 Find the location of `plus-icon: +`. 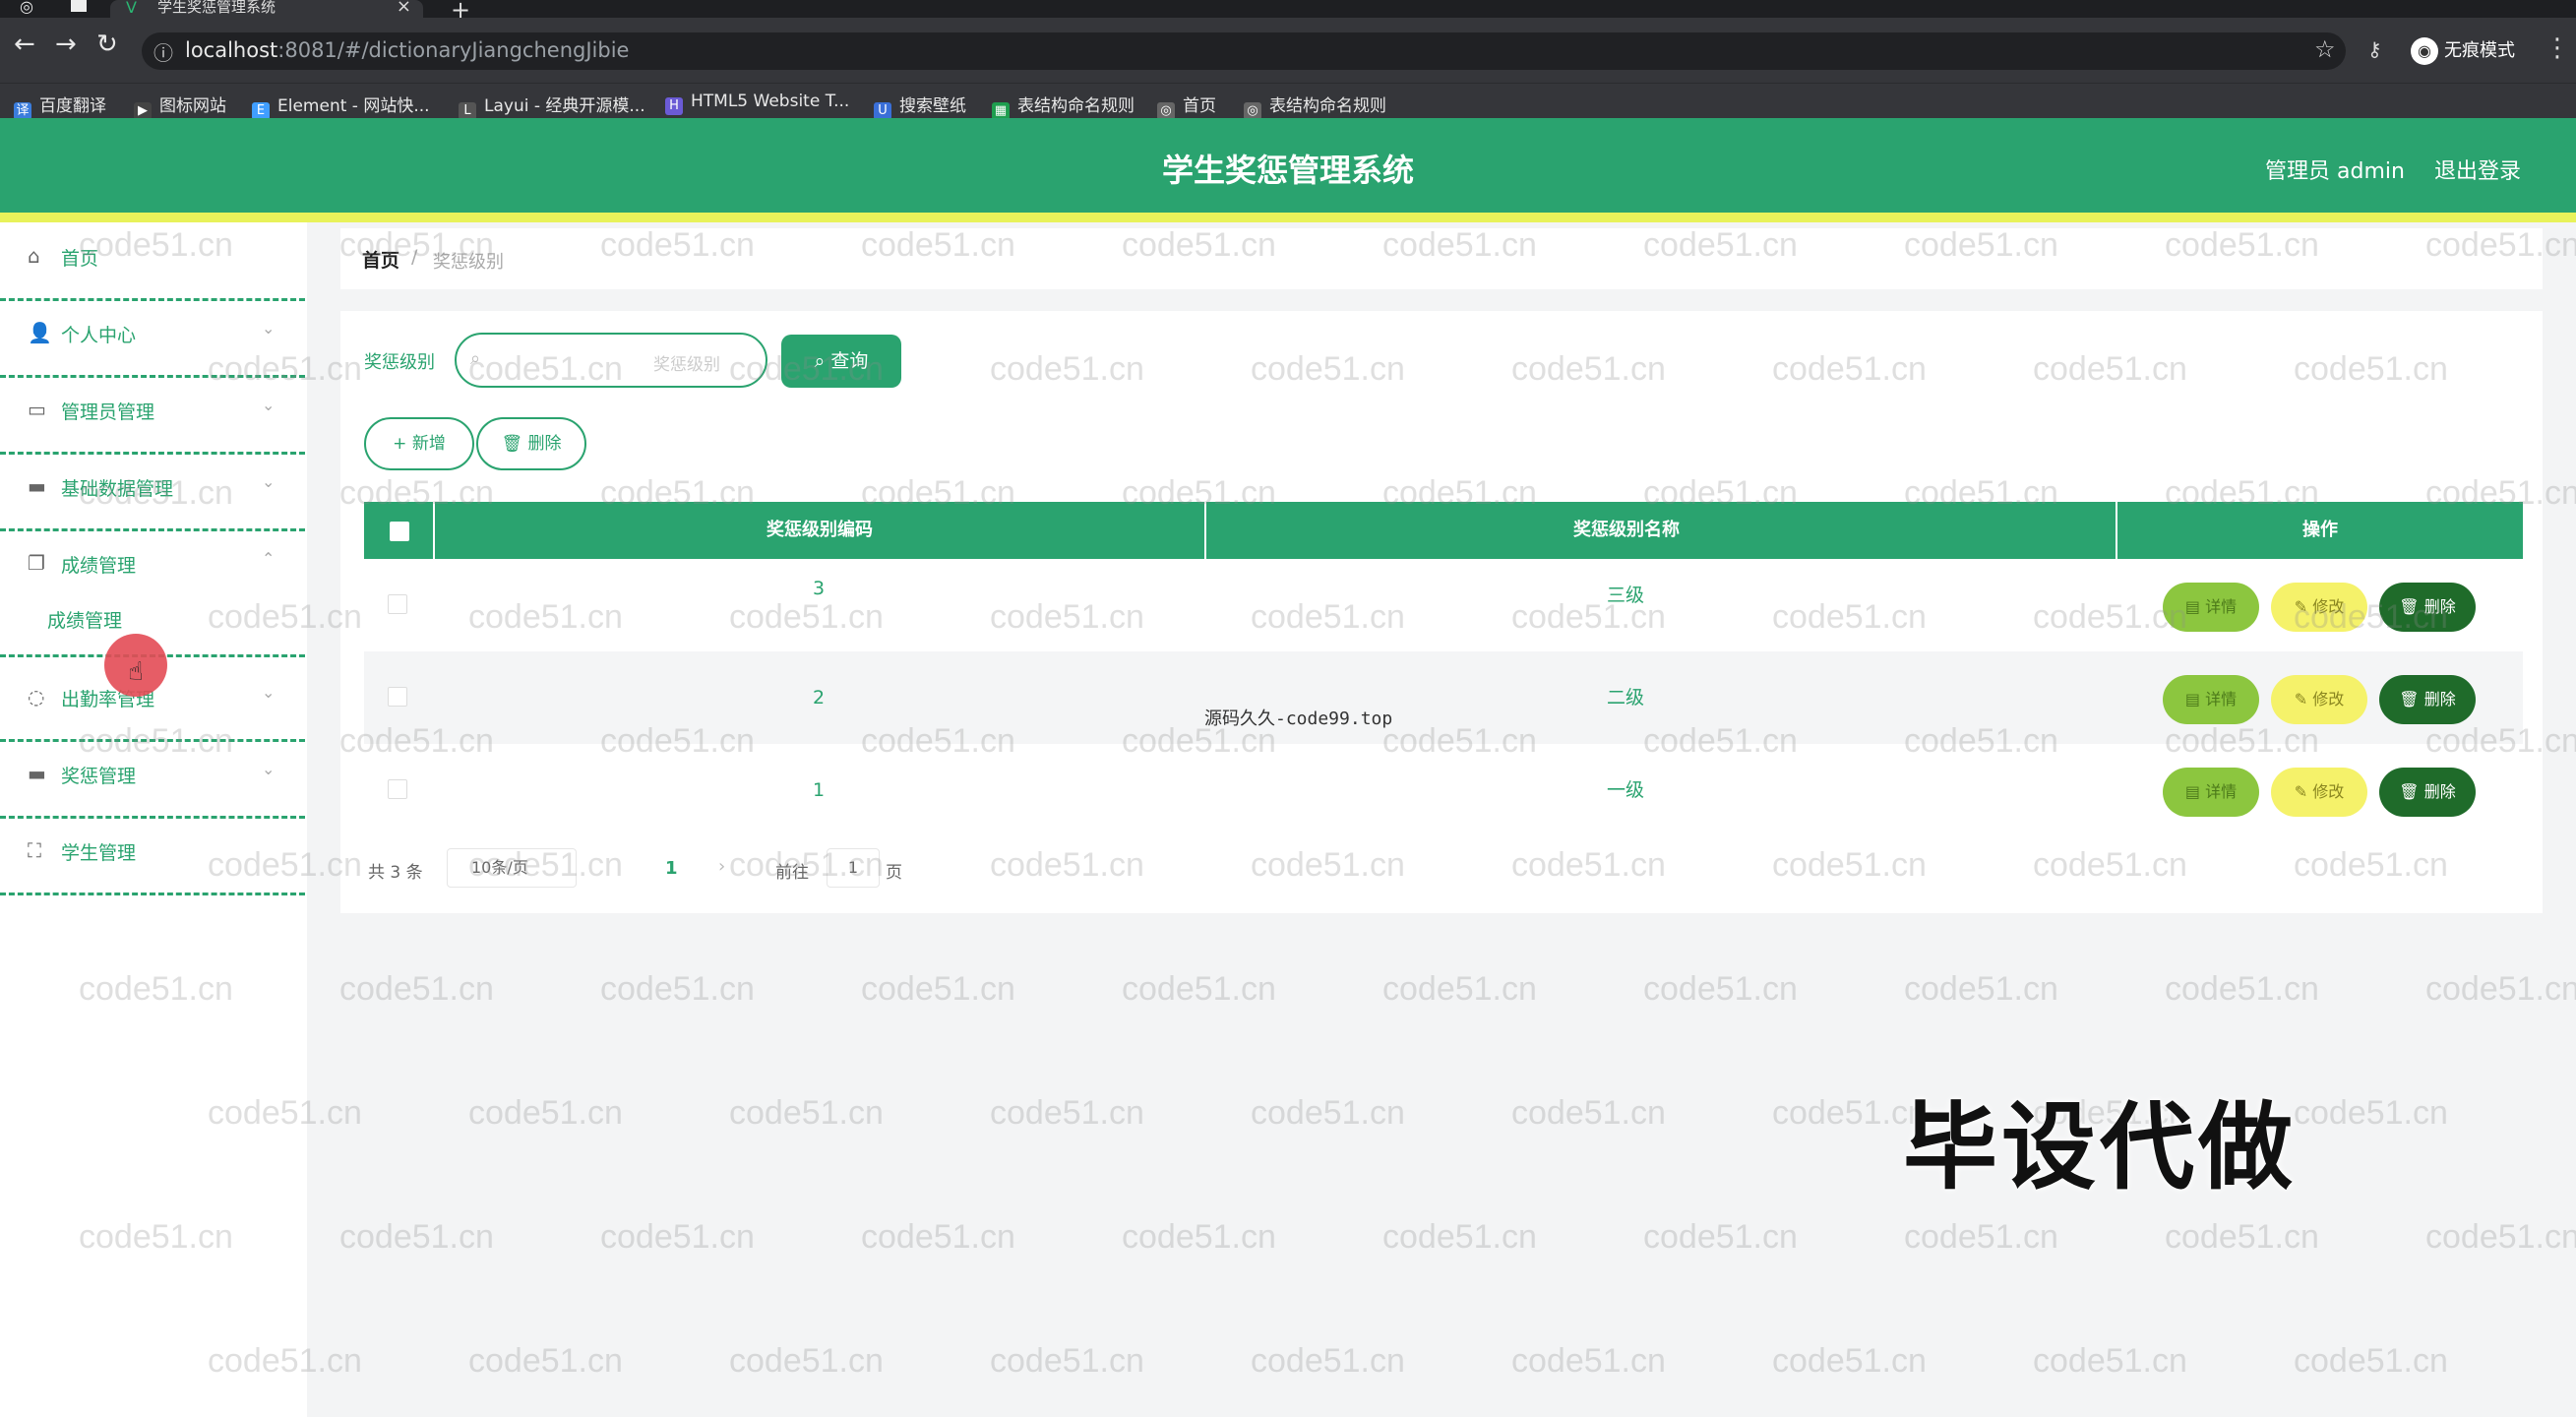

plus-icon: + is located at coordinates (402, 444).